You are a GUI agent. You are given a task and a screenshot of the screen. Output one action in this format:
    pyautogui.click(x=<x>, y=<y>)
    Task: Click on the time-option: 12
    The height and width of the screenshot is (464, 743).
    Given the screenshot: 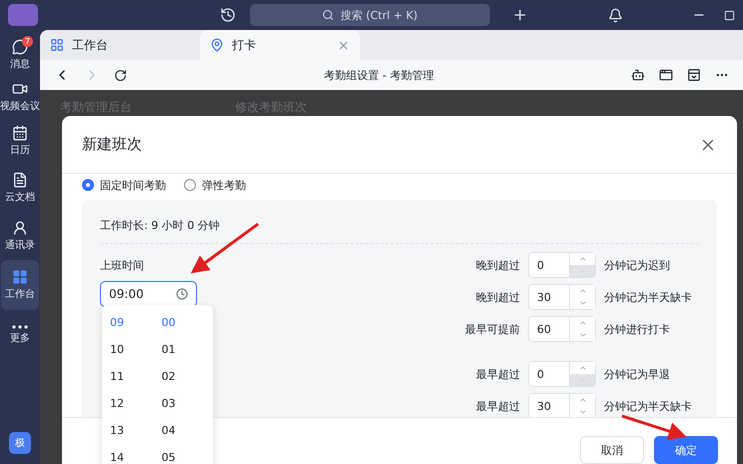 What is the action you would take?
    pyautogui.click(x=136, y=403)
    